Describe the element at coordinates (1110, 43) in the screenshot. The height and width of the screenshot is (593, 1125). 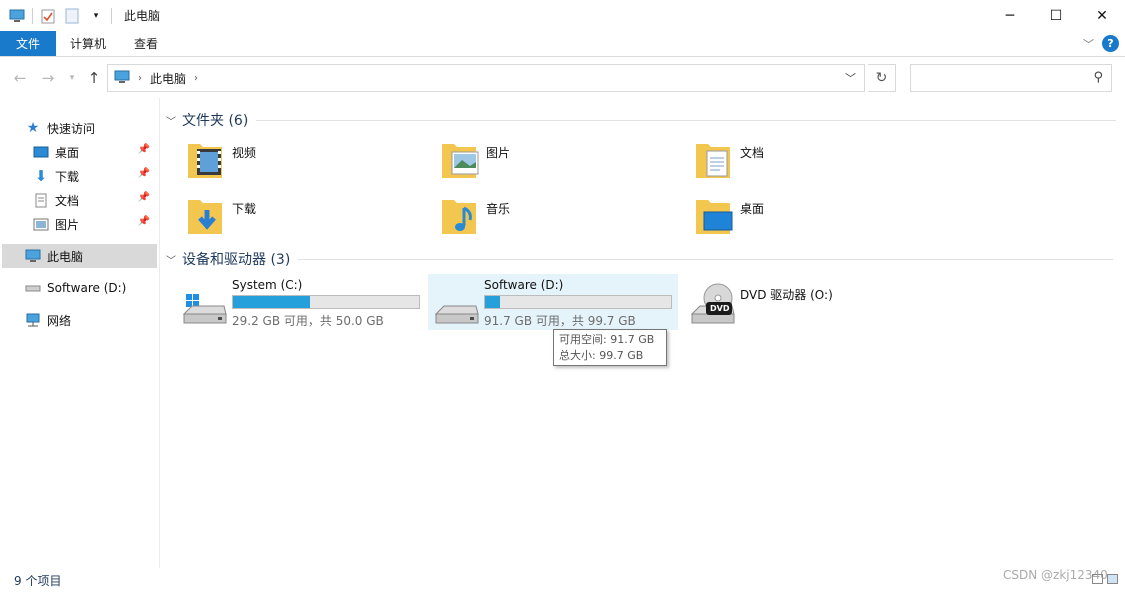
I see `help-button: ?` at that location.